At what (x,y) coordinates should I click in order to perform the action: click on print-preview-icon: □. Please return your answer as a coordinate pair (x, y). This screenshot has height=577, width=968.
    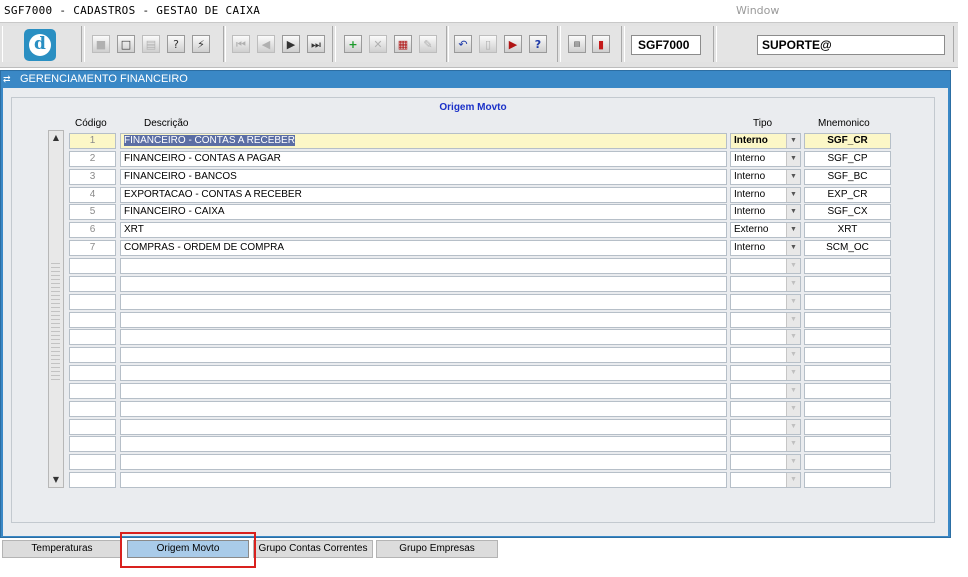
    Looking at the image, I should click on (126, 44).